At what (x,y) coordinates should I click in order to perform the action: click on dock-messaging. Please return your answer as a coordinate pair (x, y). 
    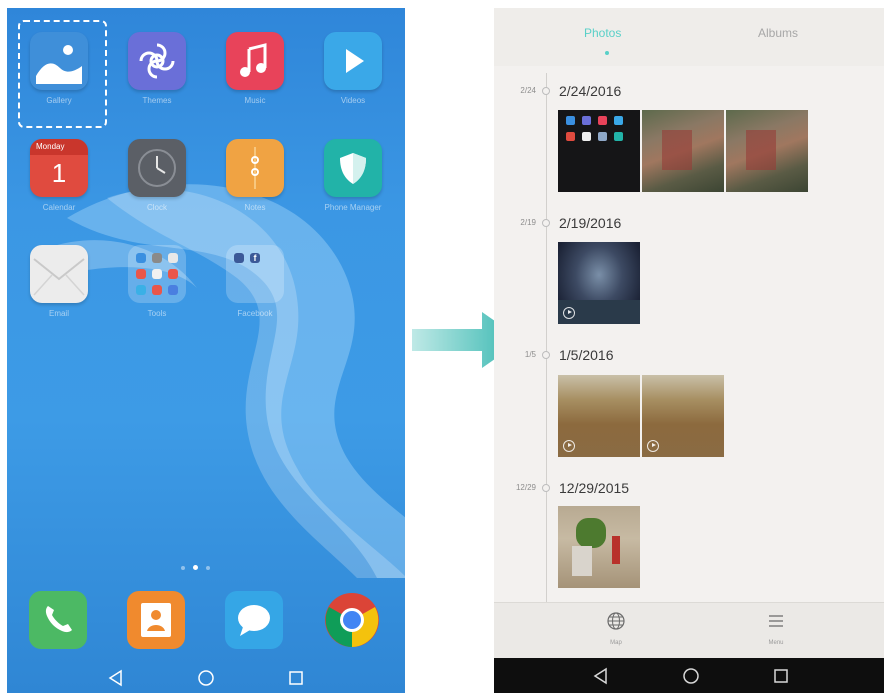
    Looking at the image, I should click on (254, 620).